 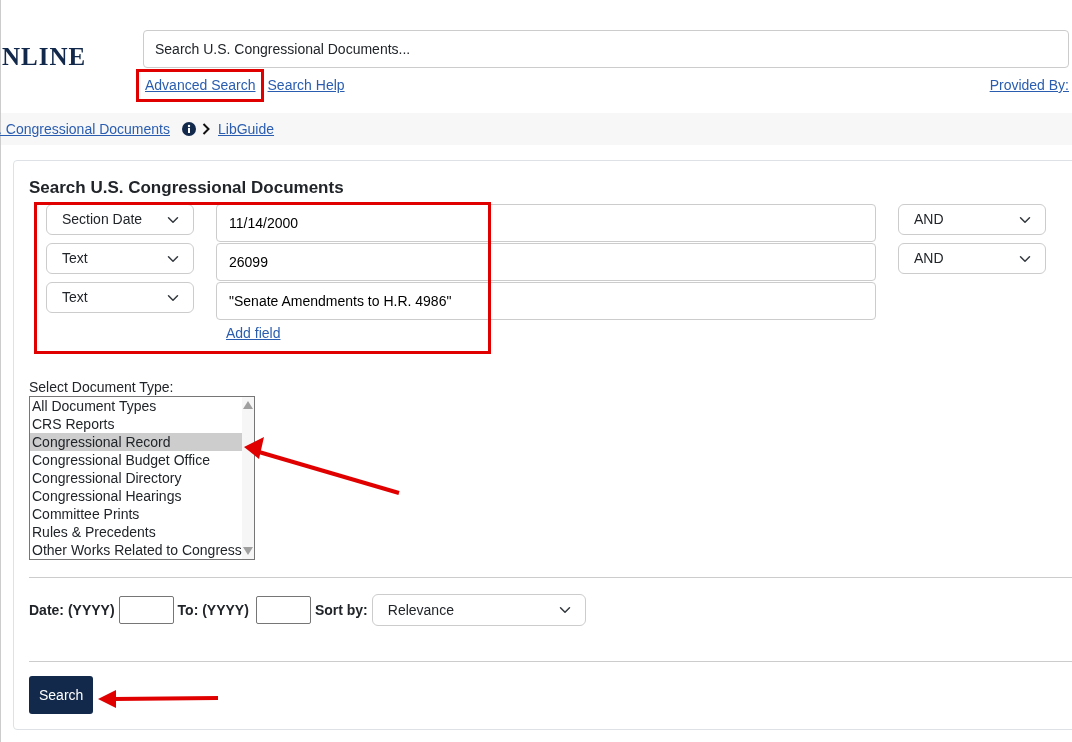 What do you see at coordinates (206, 129) in the screenshot?
I see `chevron-icon` at bounding box center [206, 129].